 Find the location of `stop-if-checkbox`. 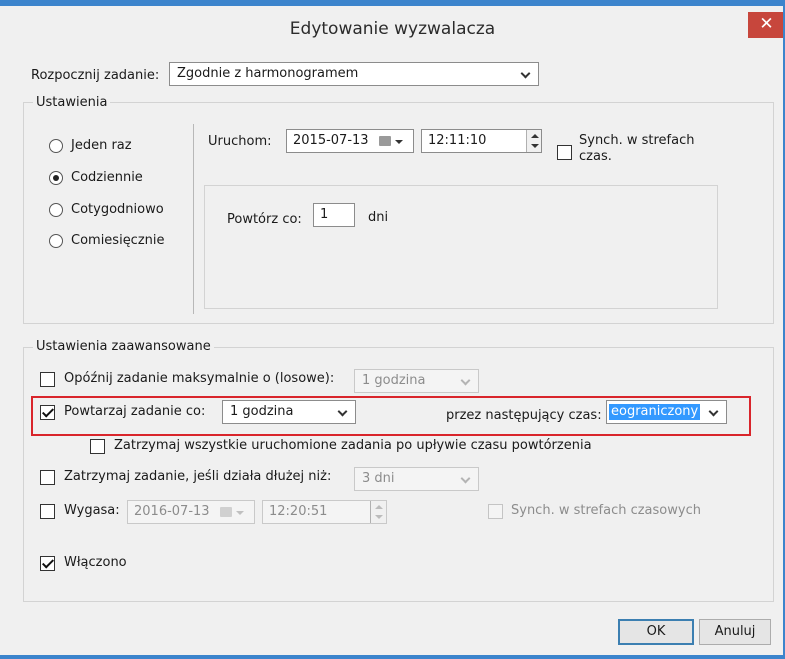

stop-if-checkbox is located at coordinates (47, 477).